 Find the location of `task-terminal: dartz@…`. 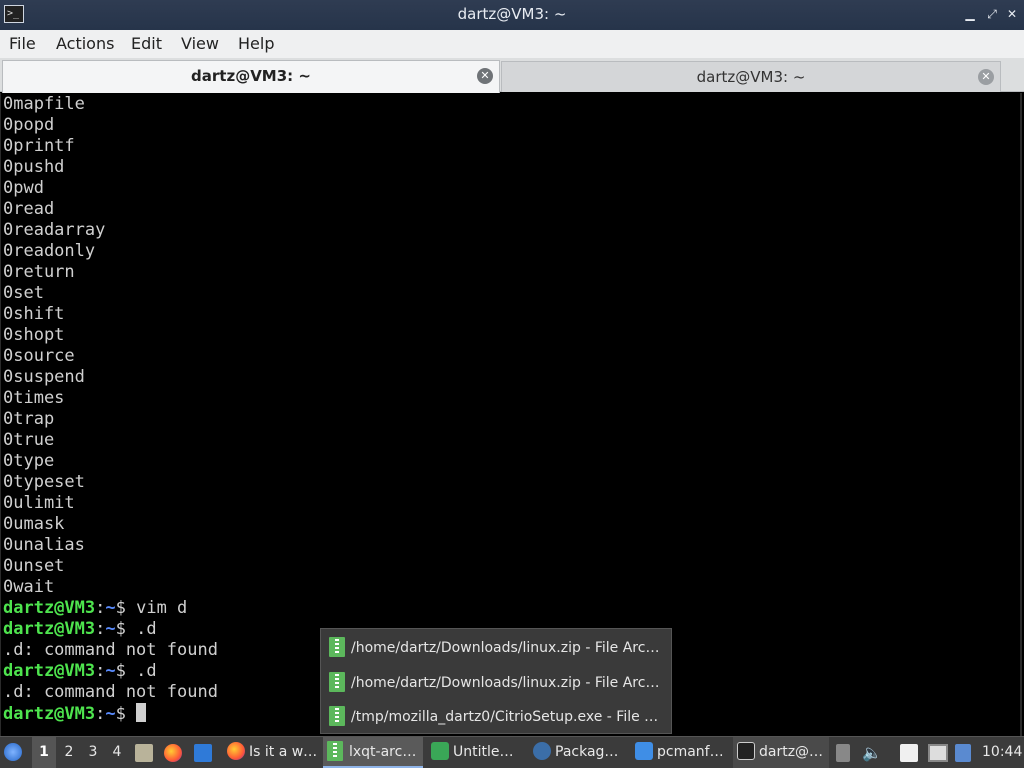

task-terminal: dartz@… is located at coordinates (781, 752).